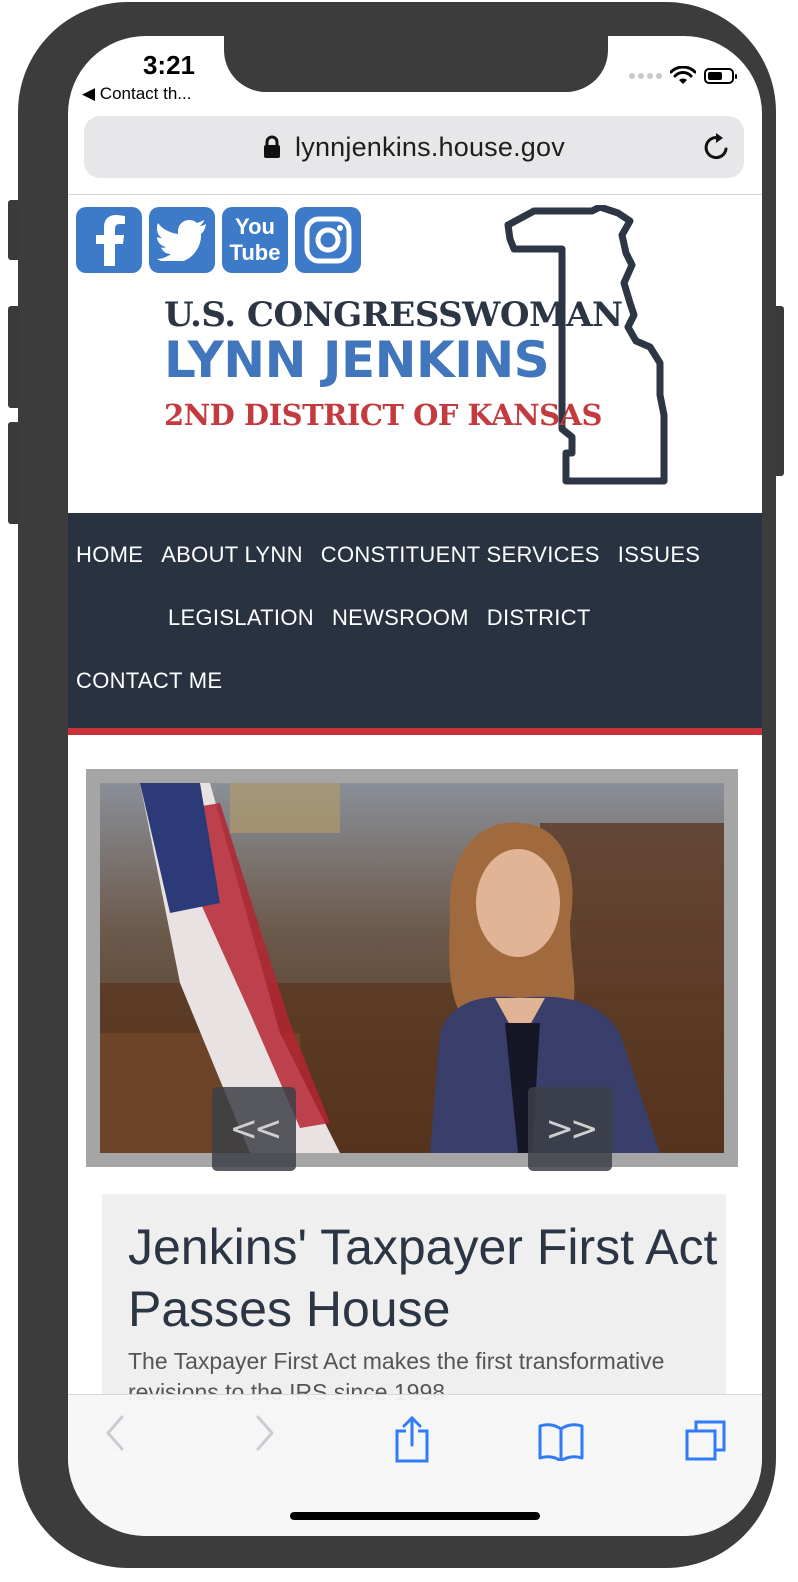  What do you see at coordinates (218, 240) in the screenshot?
I see `social-links: You Tube` at bounding box center [218, 240].